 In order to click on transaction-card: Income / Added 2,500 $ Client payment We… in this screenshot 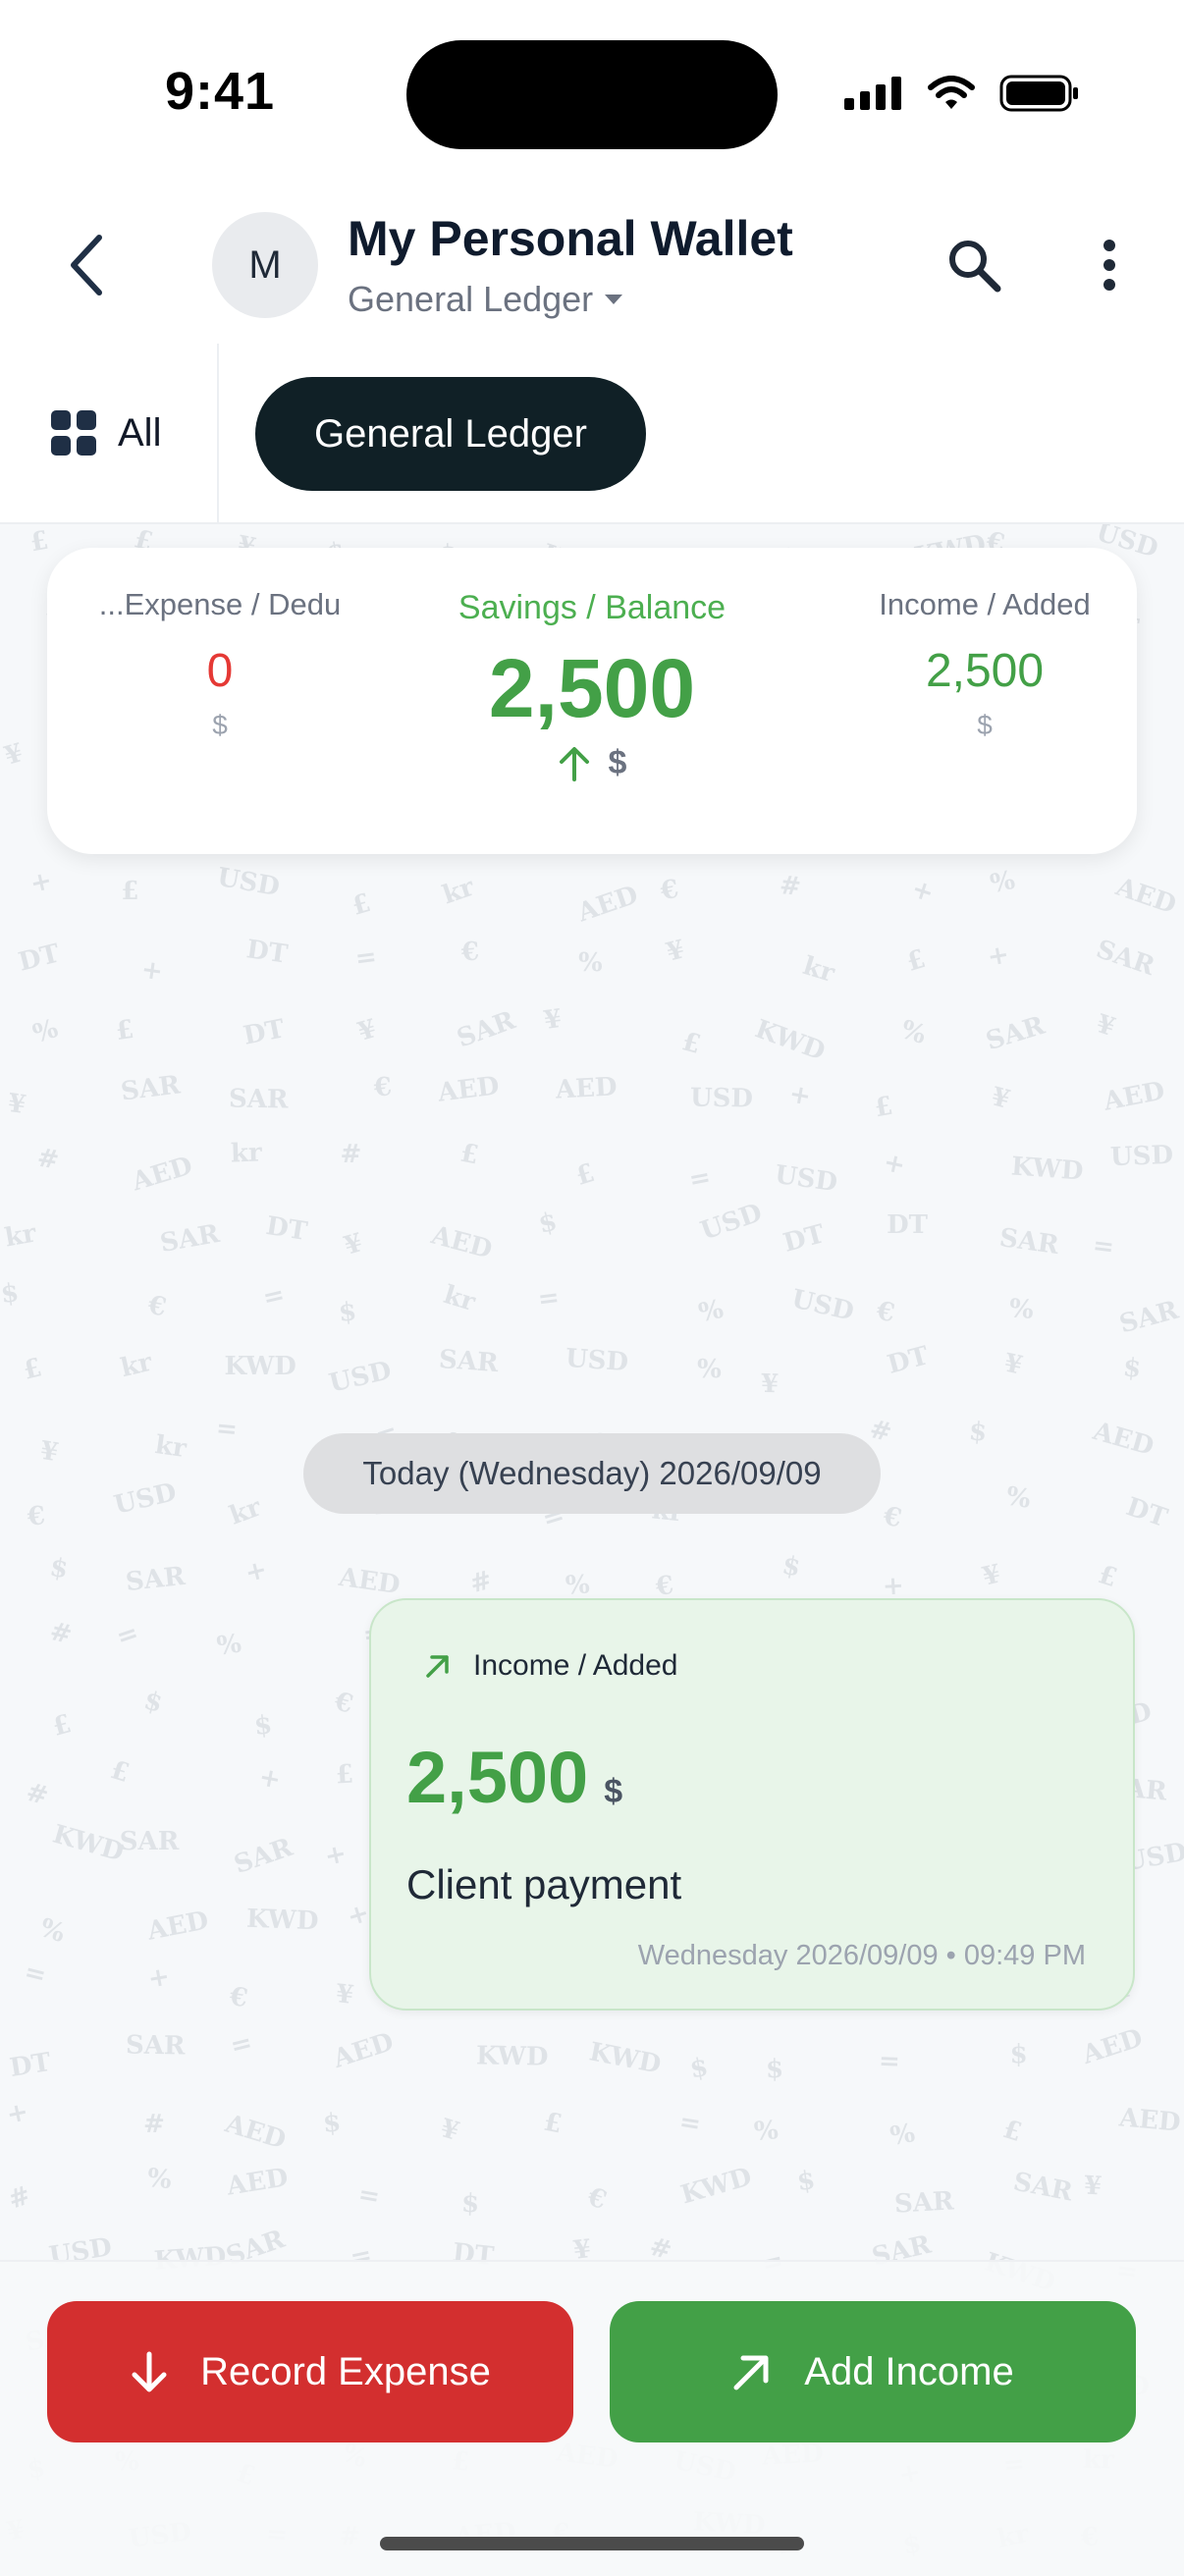, I will do `click(752, 1804)`.